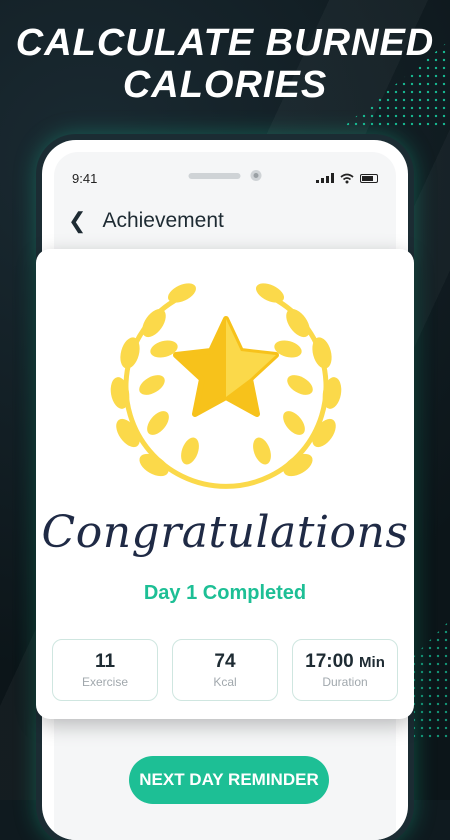 The height and width of the screenshot is (840, 450). Describe the element at coordinates (214, 175) in the screenshot. I see `speaker-grille` at that location.